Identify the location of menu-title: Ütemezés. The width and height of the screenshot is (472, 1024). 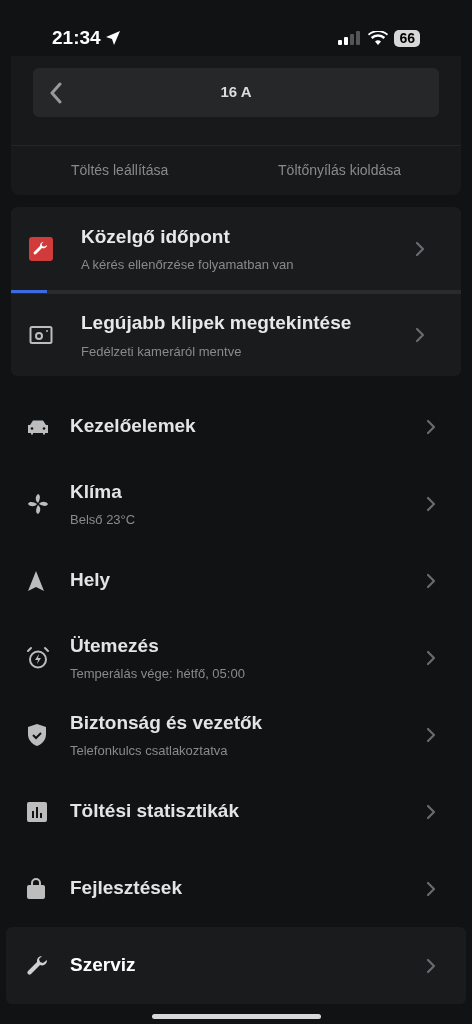
(115, 645).